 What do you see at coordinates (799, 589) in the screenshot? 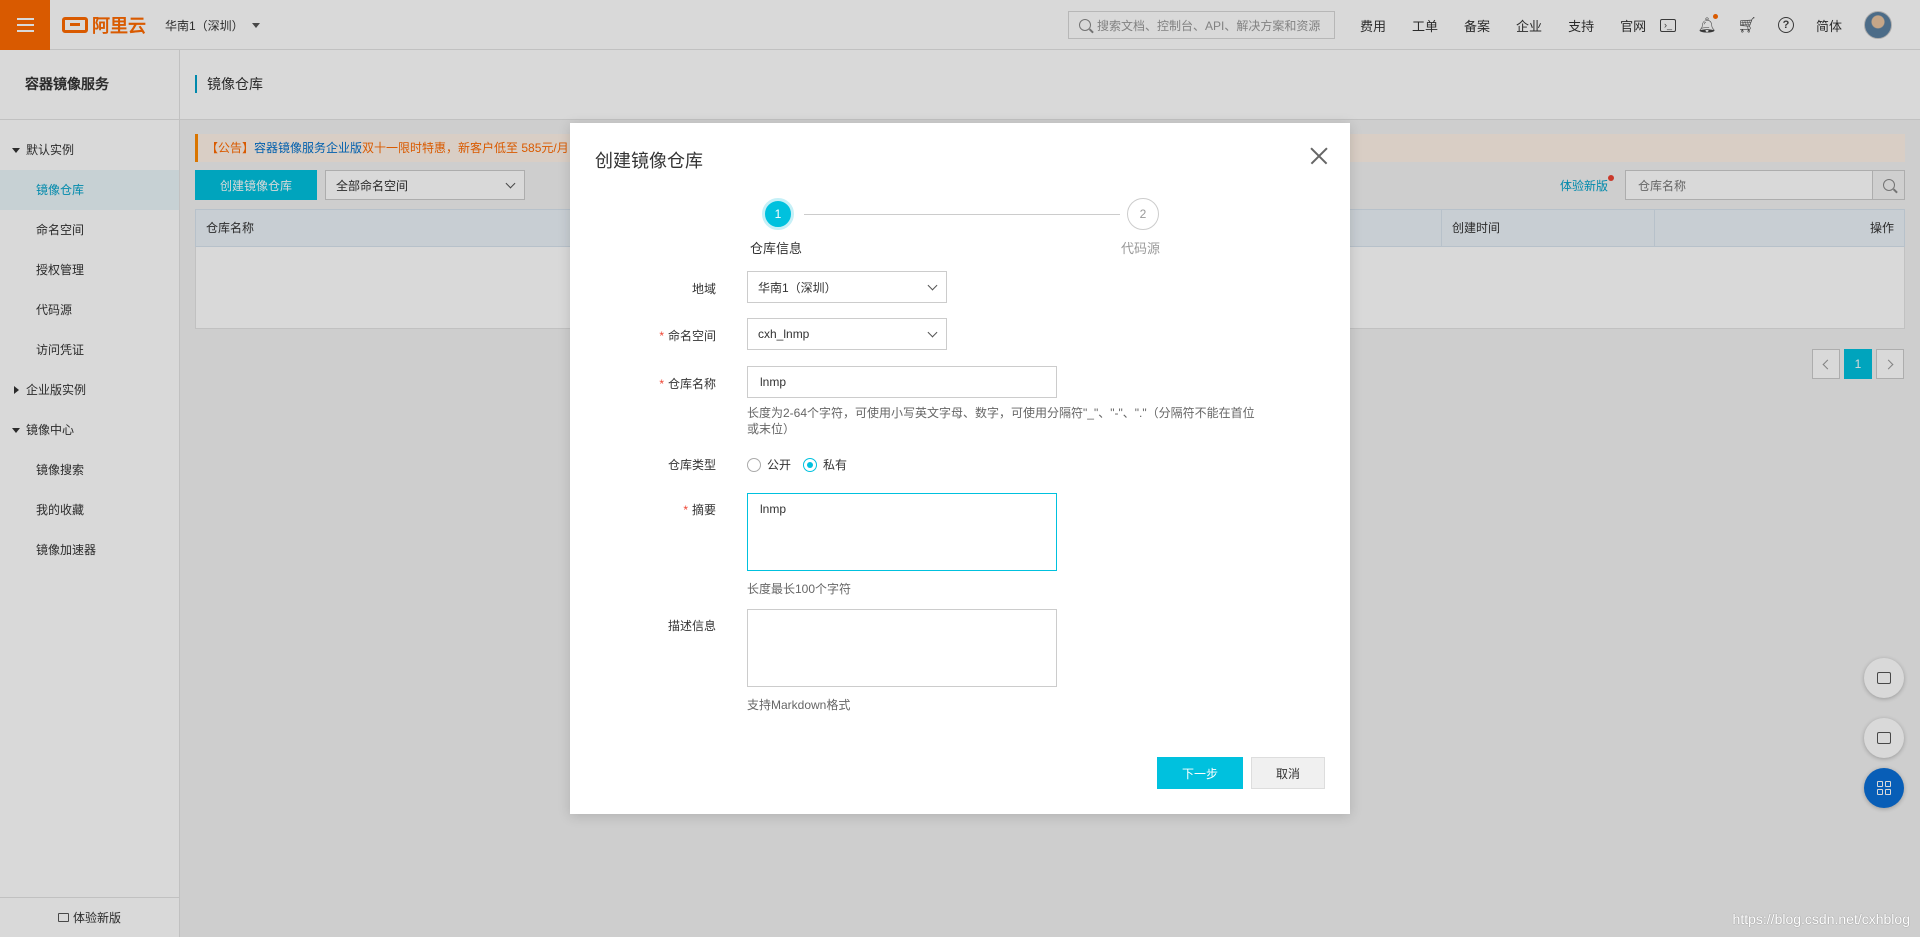
I see `summary-help: 长度最长100个字符` at bounding box center [799, 589].